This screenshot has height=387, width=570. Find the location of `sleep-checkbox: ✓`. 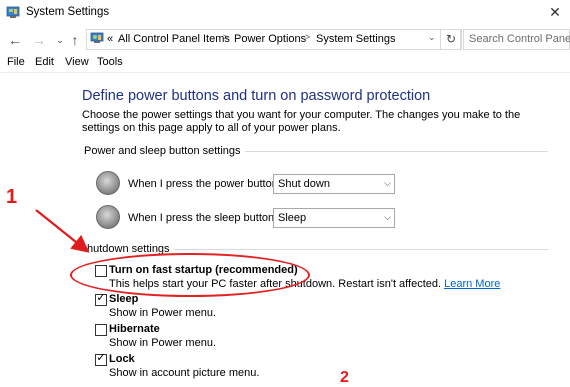

sleep-checkbox: ✓ is located at coordinates (101, 299).